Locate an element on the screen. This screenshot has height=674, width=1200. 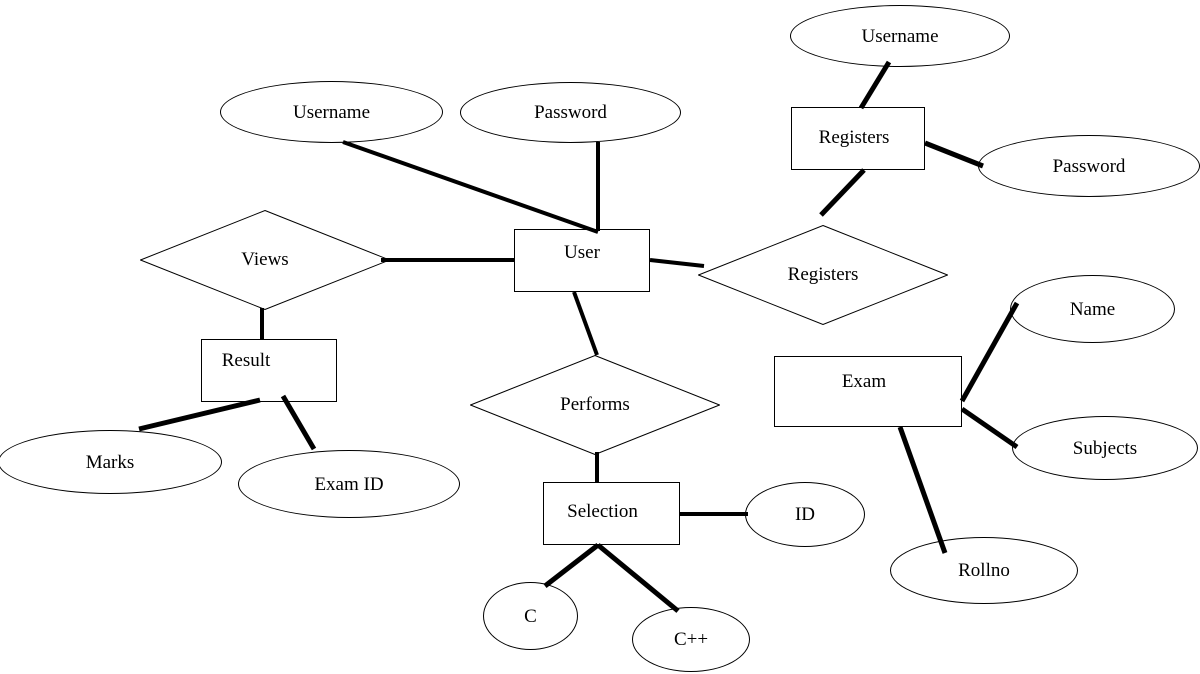
edge-selection-cpp is located at coordinates (638, 578).